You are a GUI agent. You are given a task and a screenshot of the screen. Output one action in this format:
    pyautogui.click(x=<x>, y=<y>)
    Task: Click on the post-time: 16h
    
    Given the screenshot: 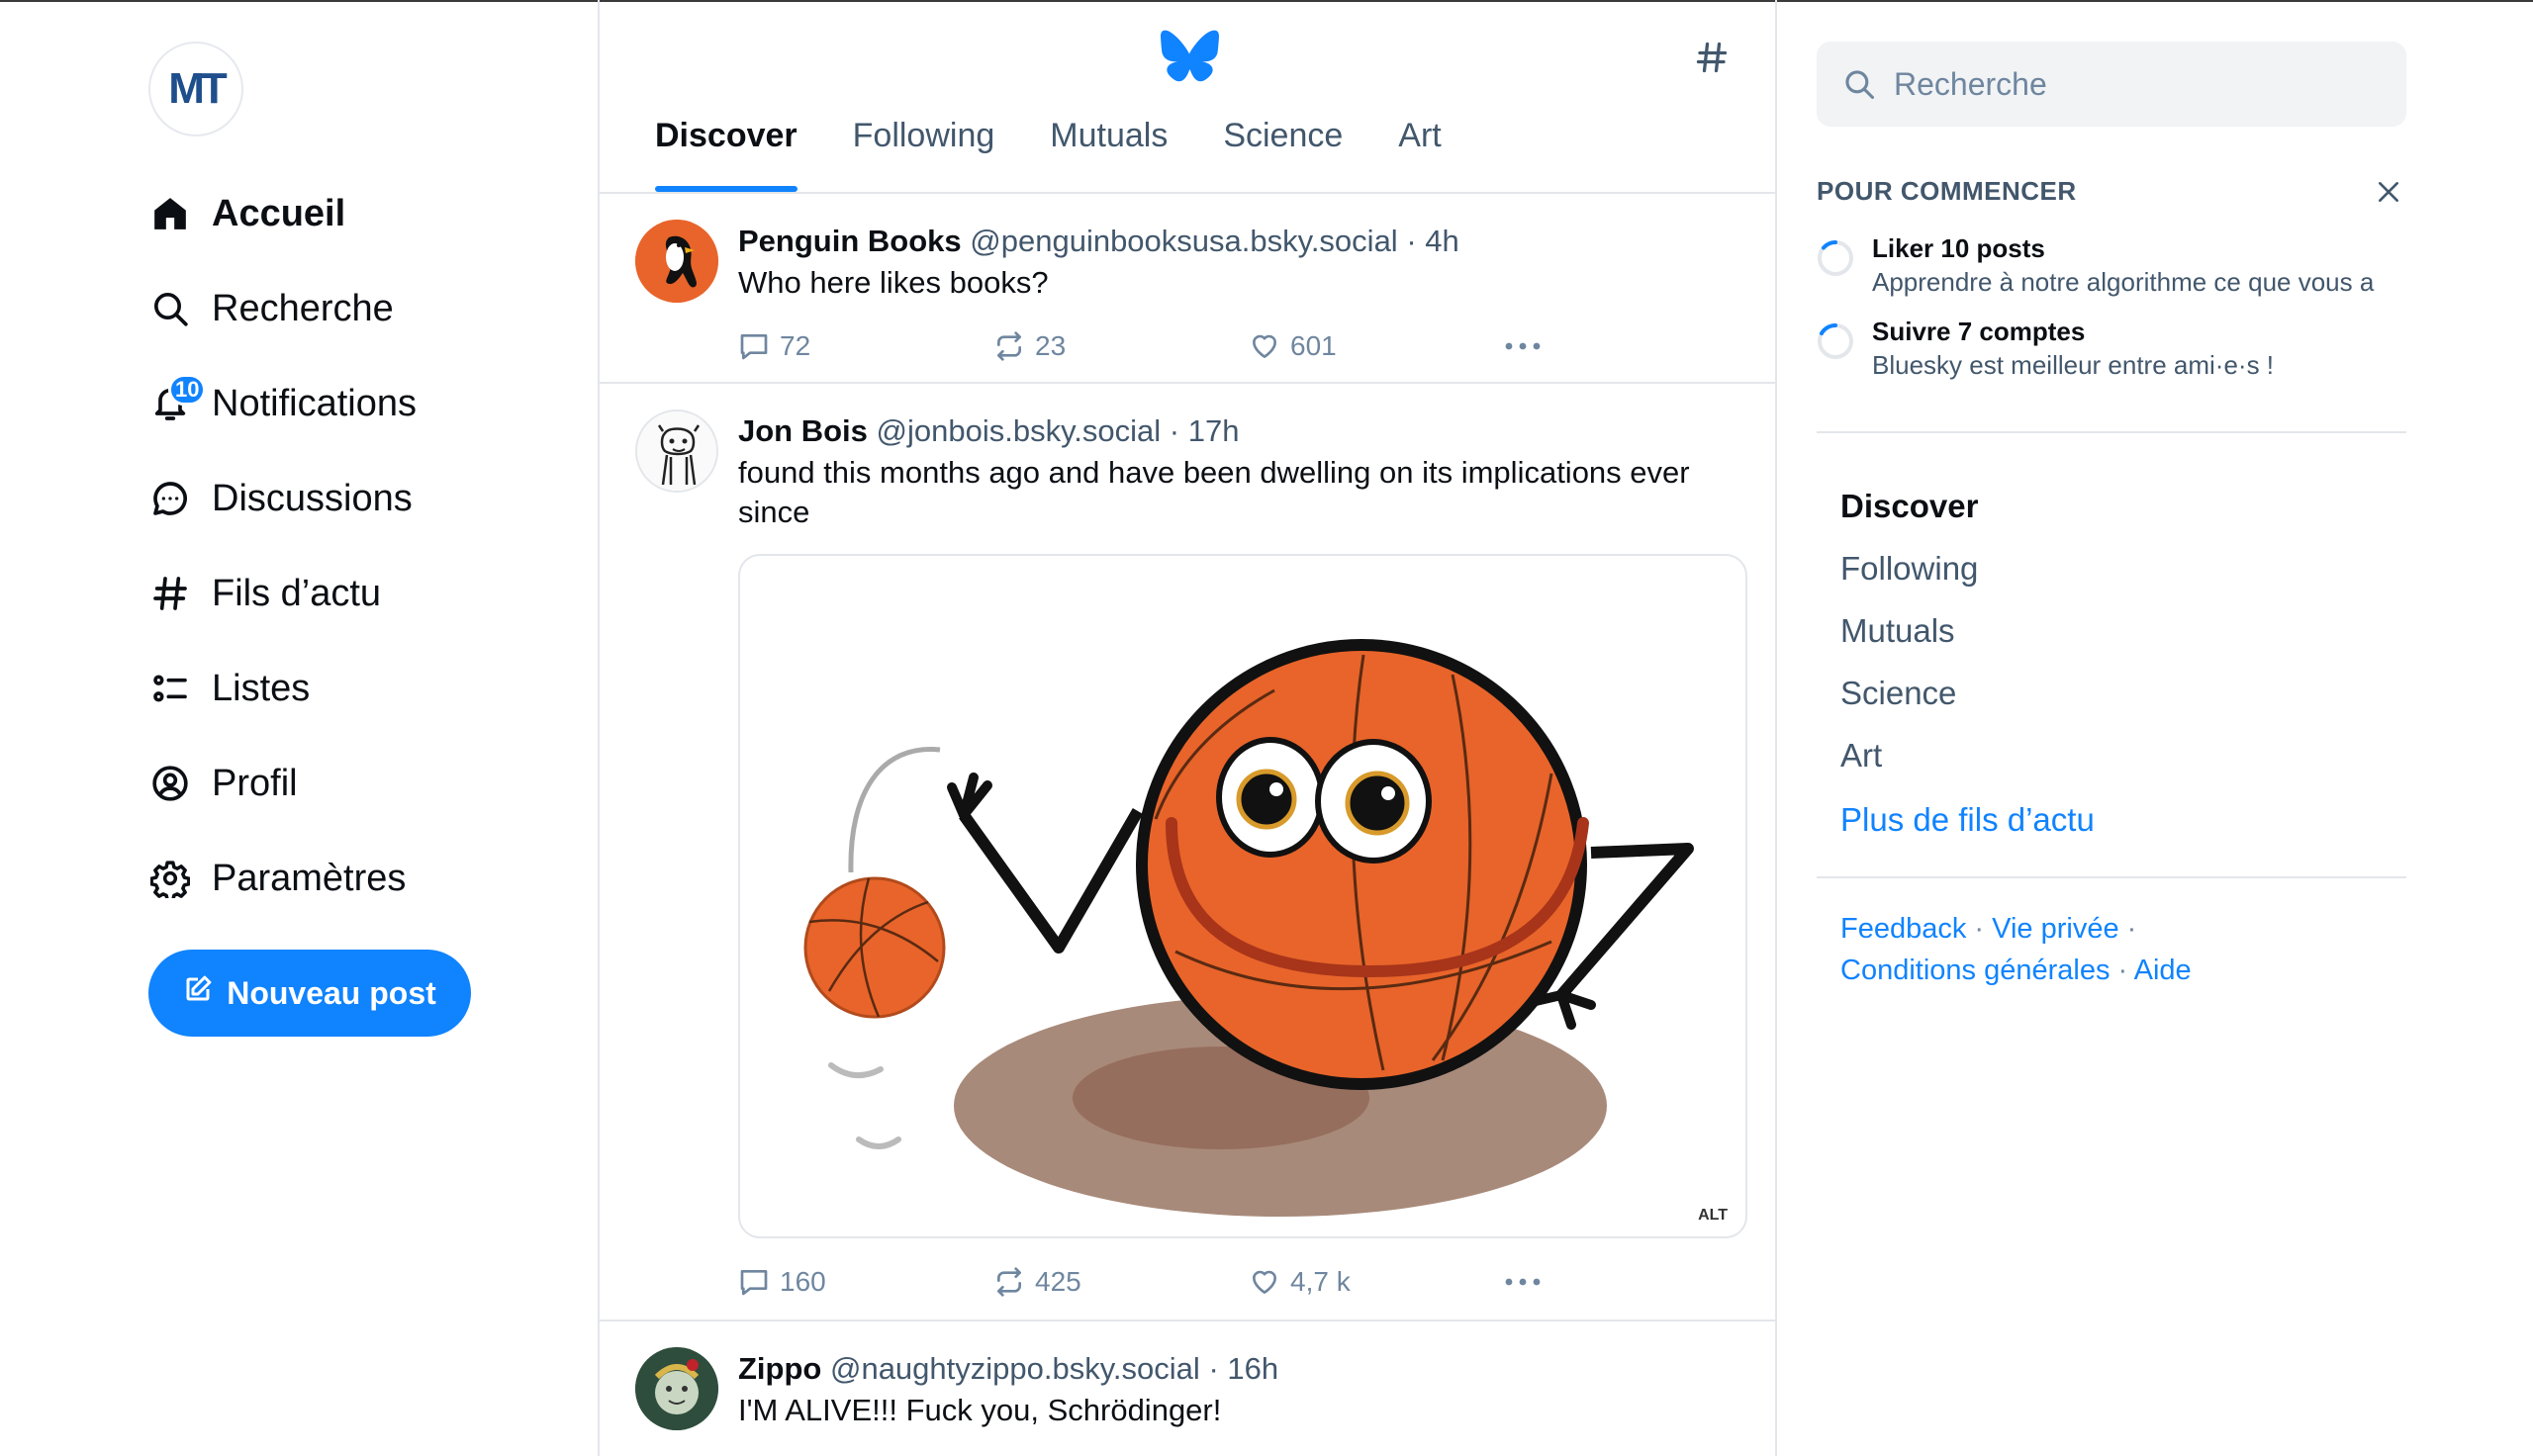 What is the action you would take?
    pyautogui.click(x=1252, y=1368)
    